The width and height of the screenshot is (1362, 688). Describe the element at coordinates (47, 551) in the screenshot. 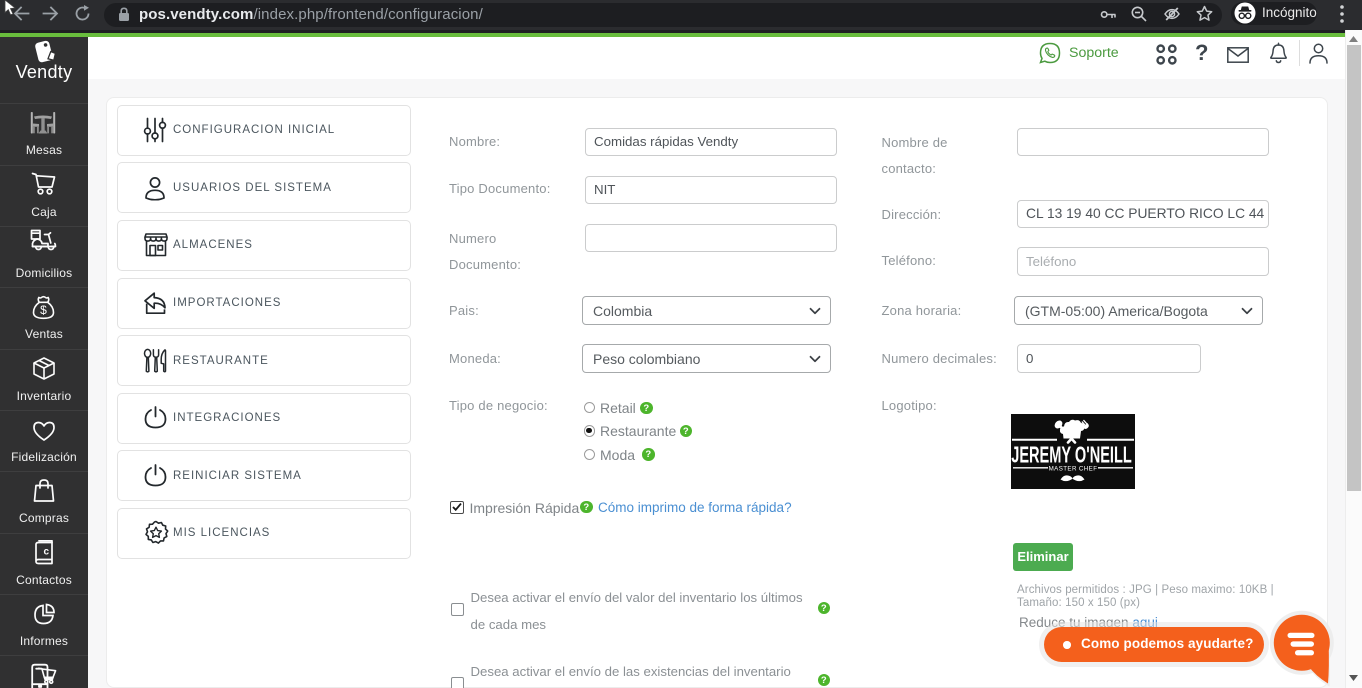

I see `svg-text: c` at that location.